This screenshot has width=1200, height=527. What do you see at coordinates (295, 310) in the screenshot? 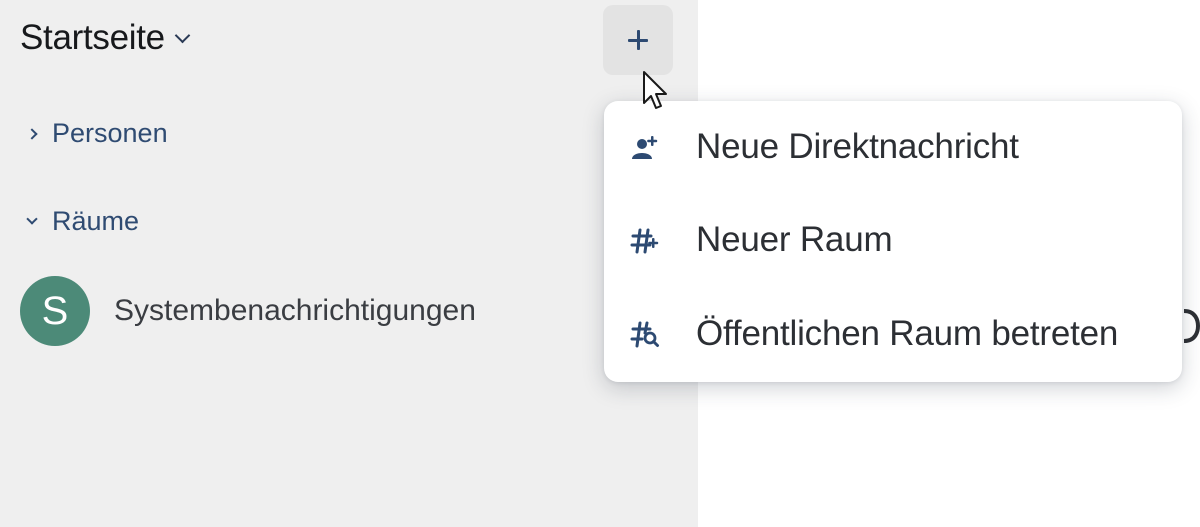
I see `room-name: Systembenachrichtigungen` at bounding box center [295, 310].